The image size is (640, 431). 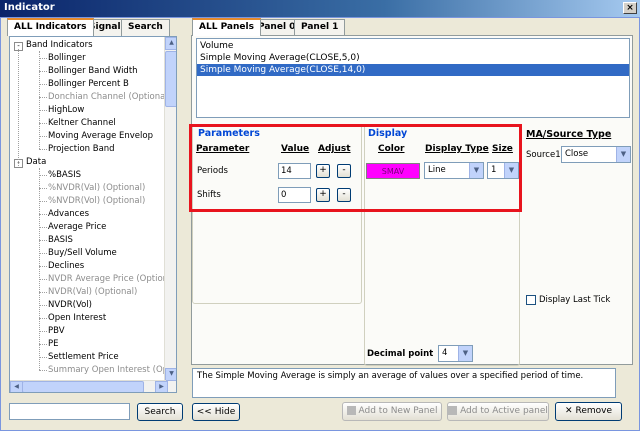 What do you see at coordinates (398, 411) in the screenshot?
I see `add-to-new-panel-label: Add to New Panel` at bounding box center [398, 411].